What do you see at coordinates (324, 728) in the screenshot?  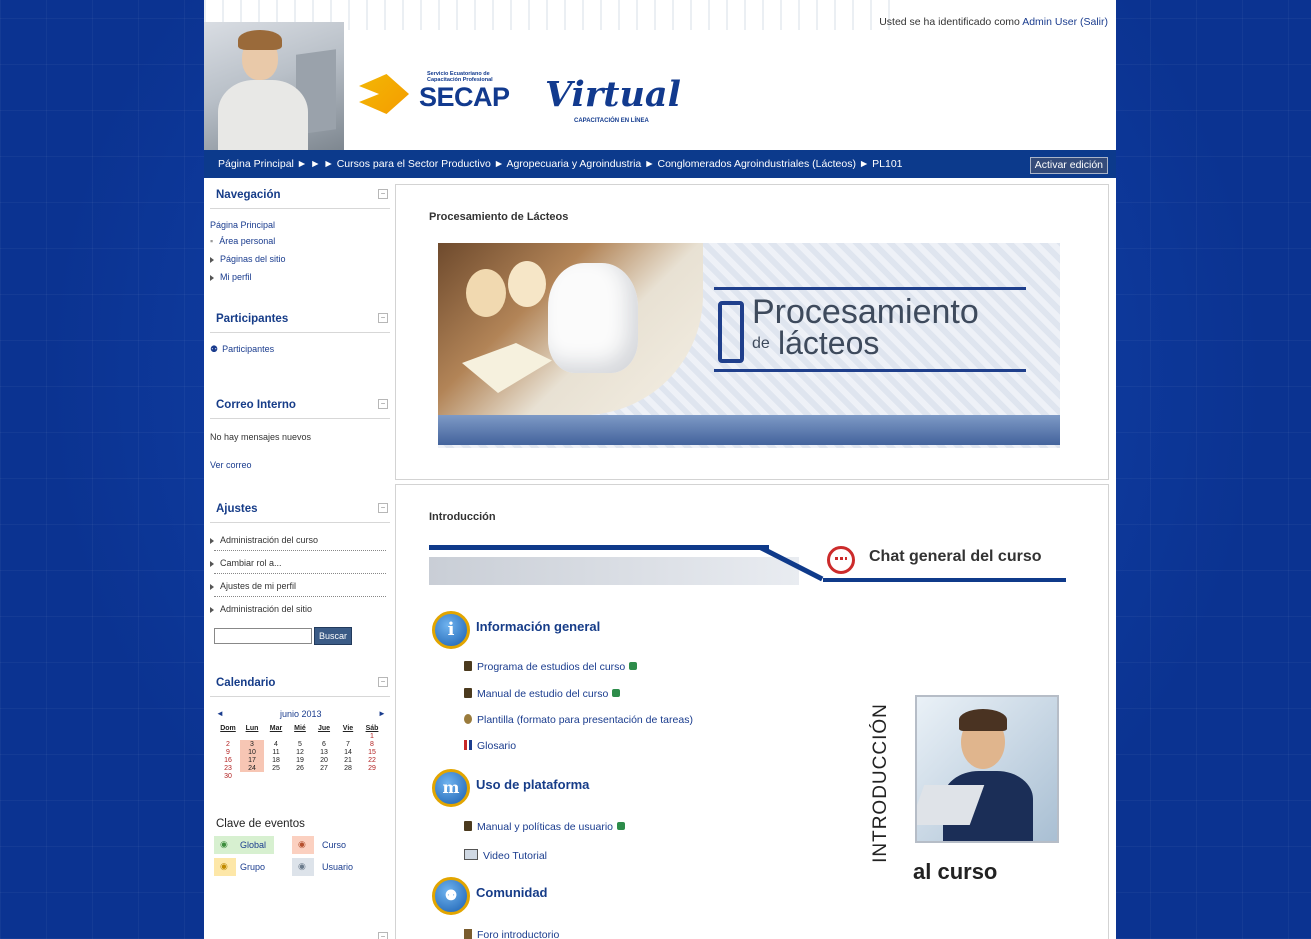 I see `calendar-day-header: Jue` at bounding box center [324, 728].